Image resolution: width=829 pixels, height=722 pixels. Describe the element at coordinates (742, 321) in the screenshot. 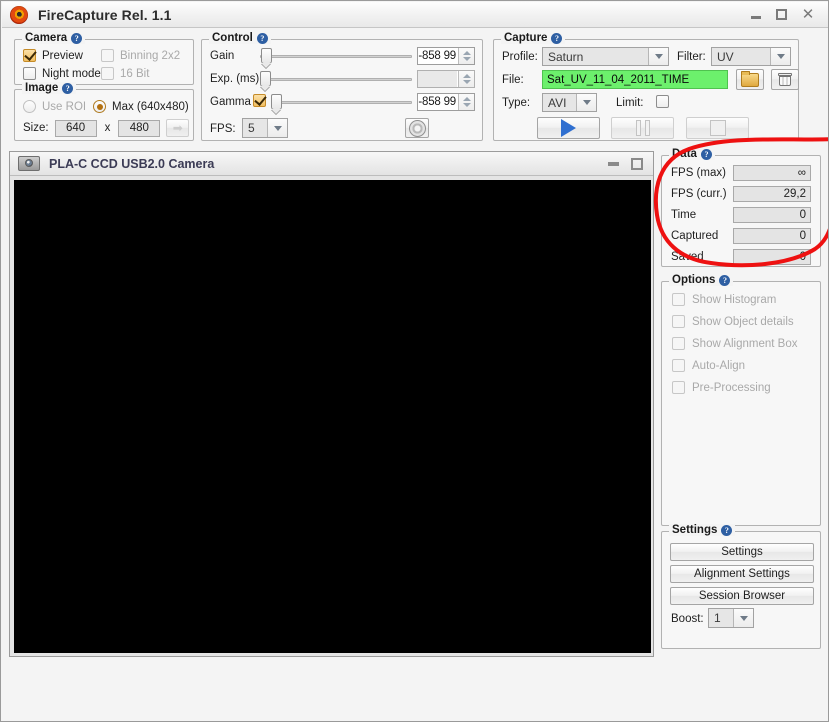

I see `option-show-object-details: Show Object details` at that location.